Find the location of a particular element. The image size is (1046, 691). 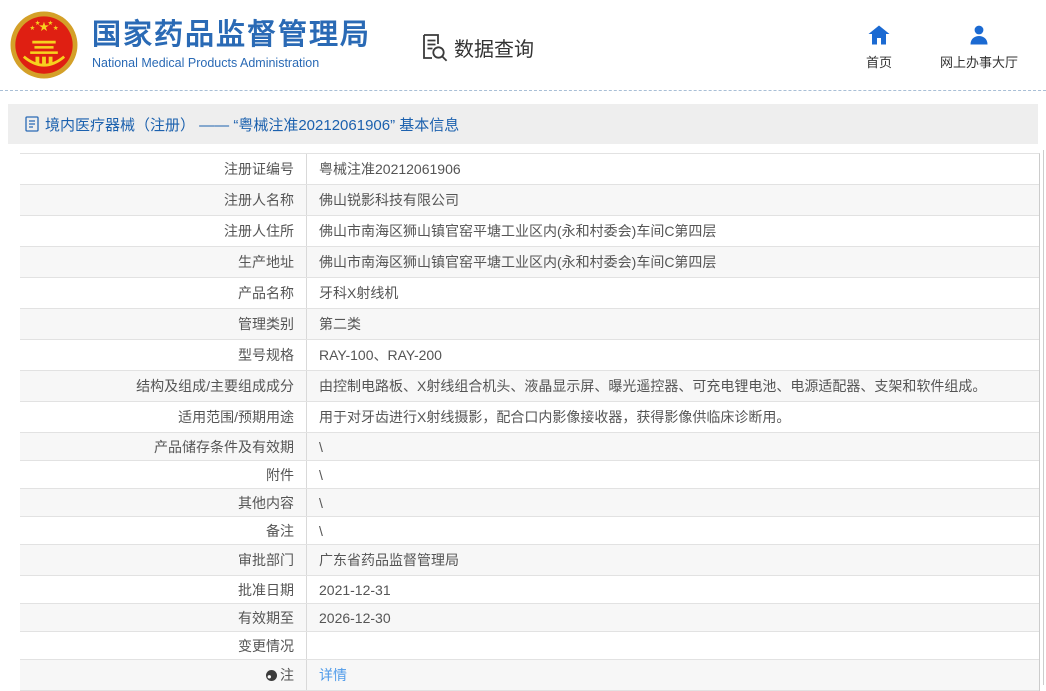

row-label: 产品名称 is located at coordinates (163, 293).